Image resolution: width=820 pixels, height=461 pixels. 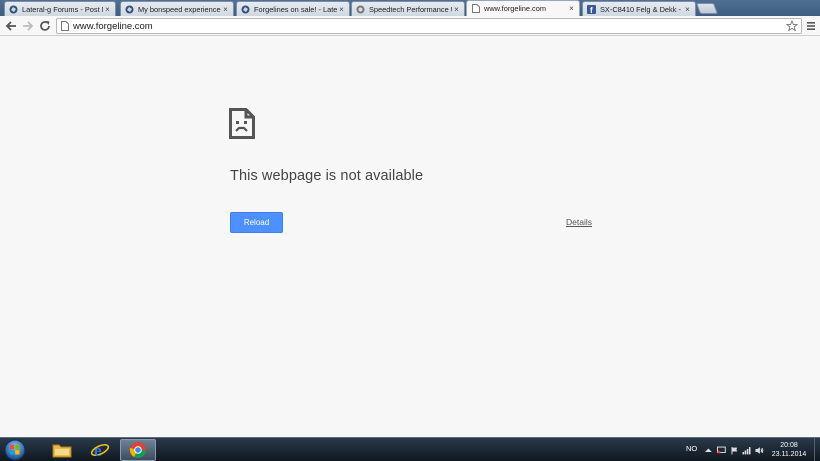 I want to click on network-icon, so click(x=746, y=450).